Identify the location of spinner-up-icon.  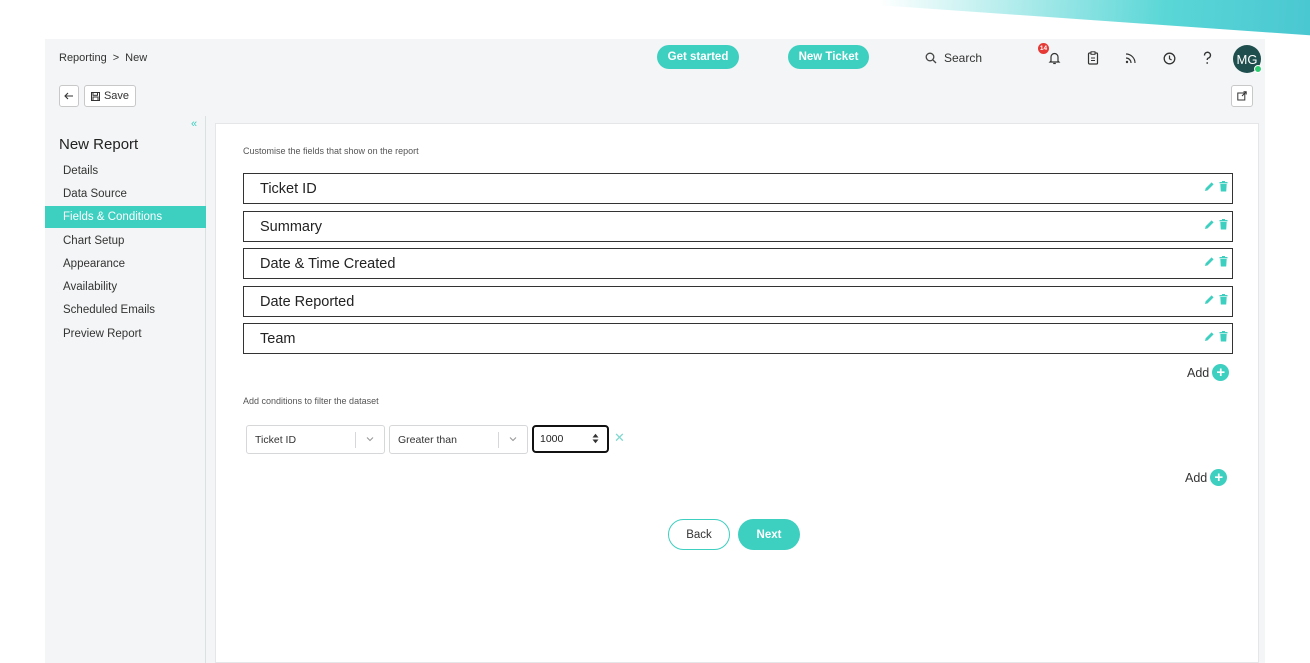
(595, 435).